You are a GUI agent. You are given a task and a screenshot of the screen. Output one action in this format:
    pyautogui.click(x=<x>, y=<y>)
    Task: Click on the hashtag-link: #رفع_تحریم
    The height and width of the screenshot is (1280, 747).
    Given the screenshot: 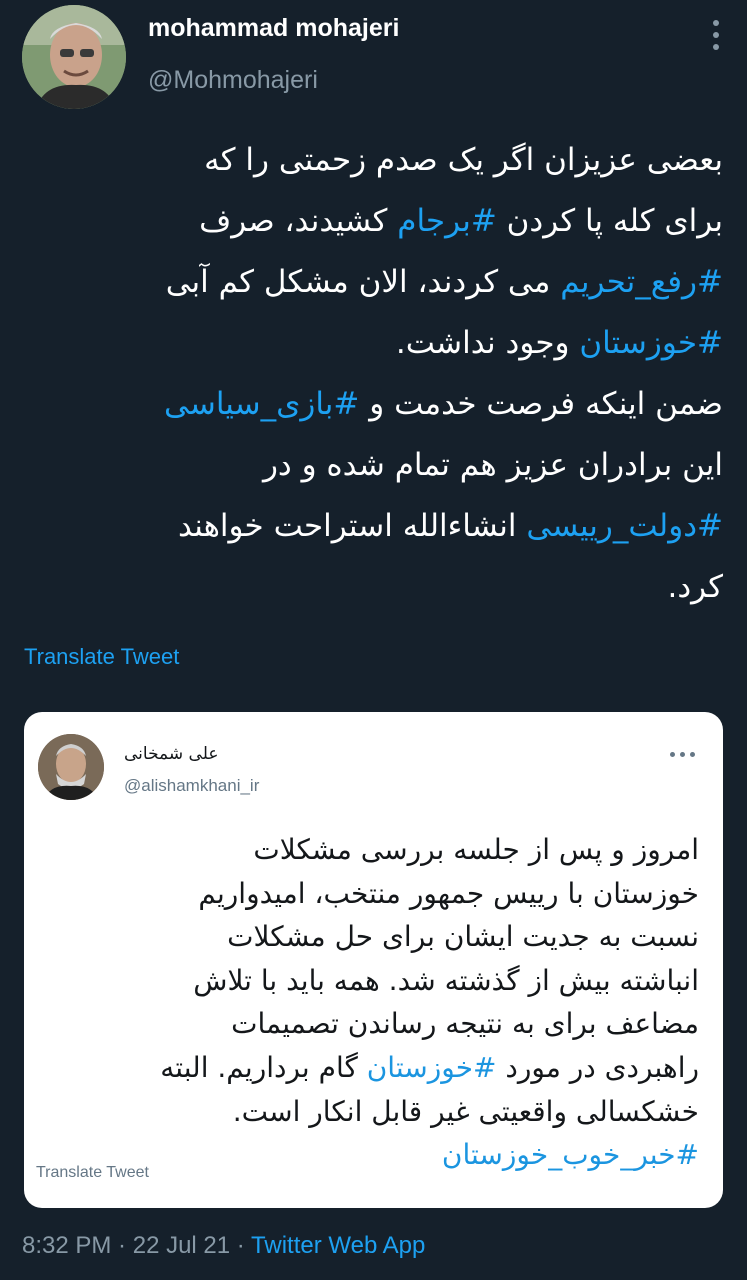 What is the action you would take?
    pyautogui.click(x=641, y=282)
    